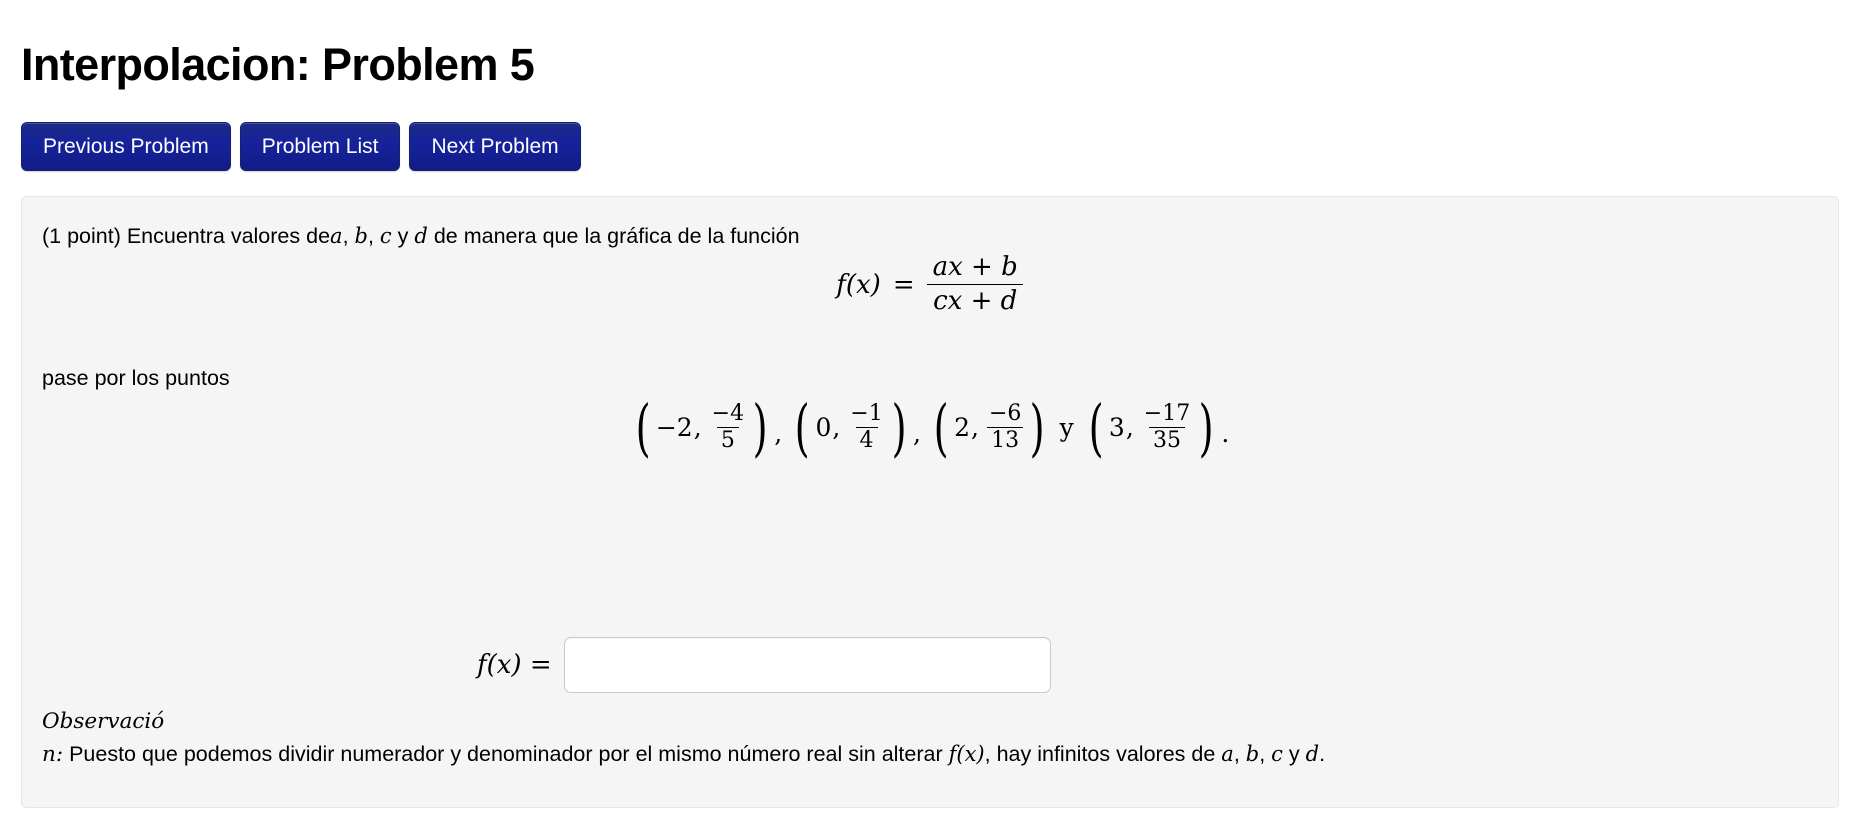 This screenshot has width=1864, height=832. What do you see at coordinates (136, 378) in the screenshot?
I see `pase-por-los-puntos-text: pase por los puntos` at bounding box center [136, 378].